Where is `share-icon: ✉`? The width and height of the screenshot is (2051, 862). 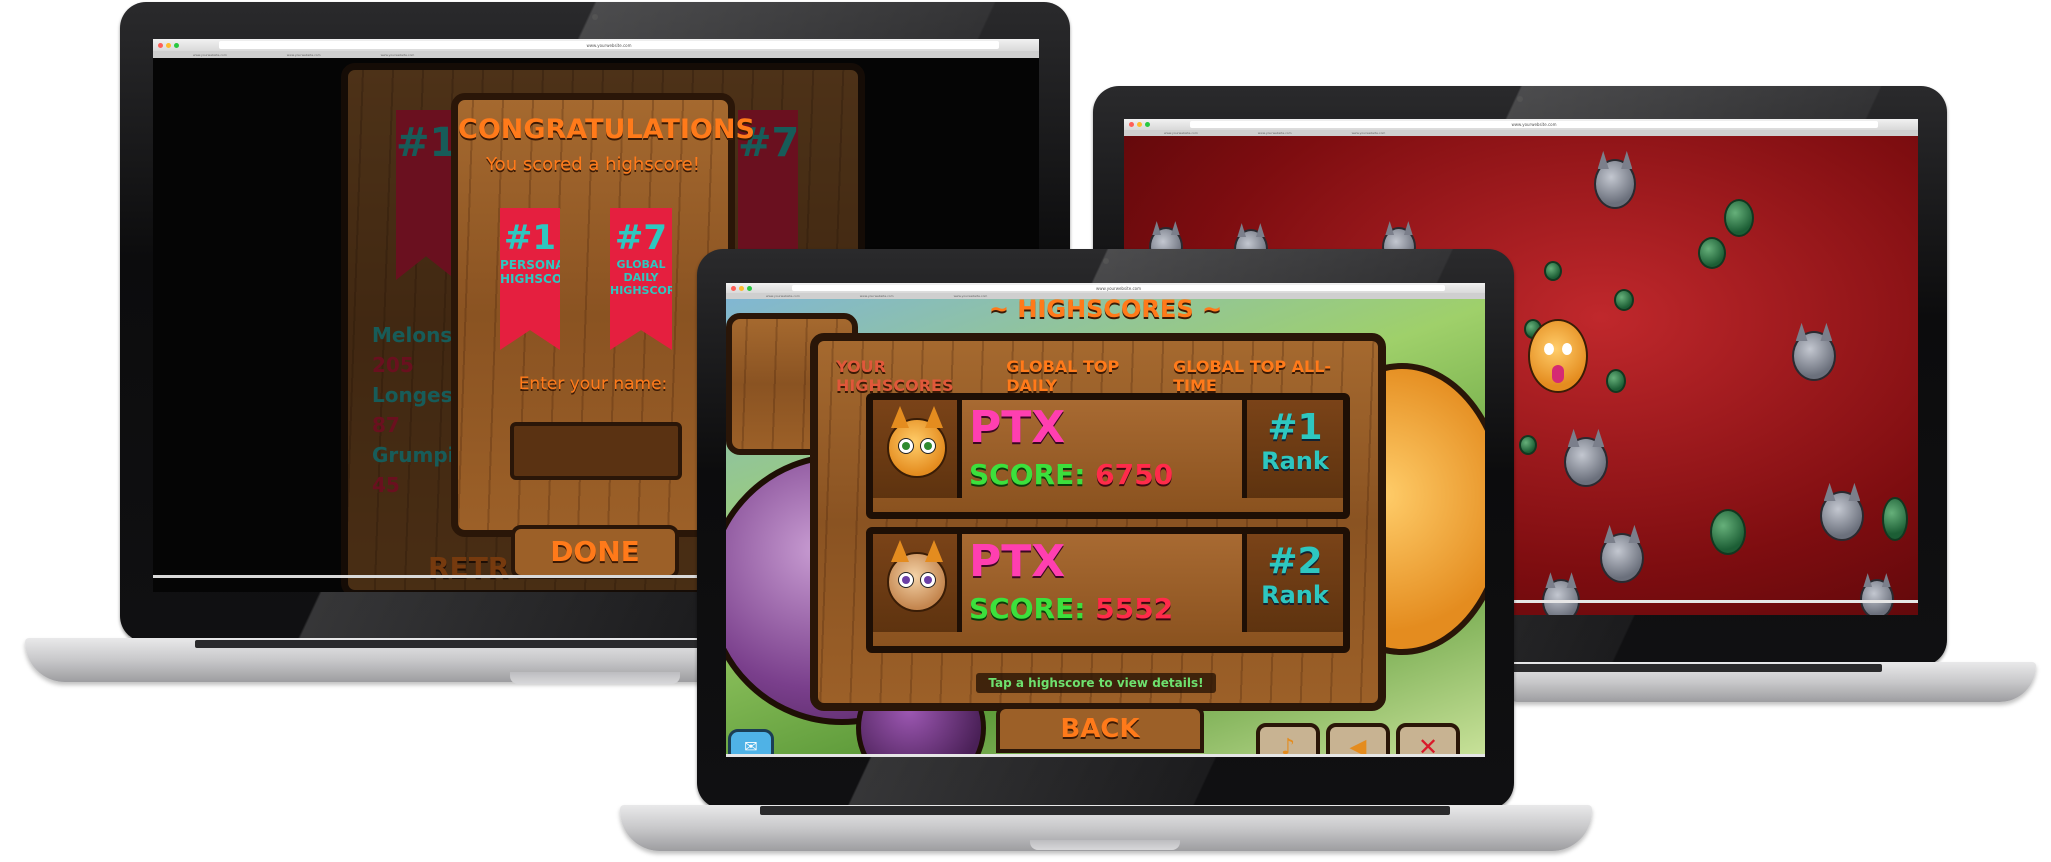 share-icon: ✉ is located at coordinates (751, 746).